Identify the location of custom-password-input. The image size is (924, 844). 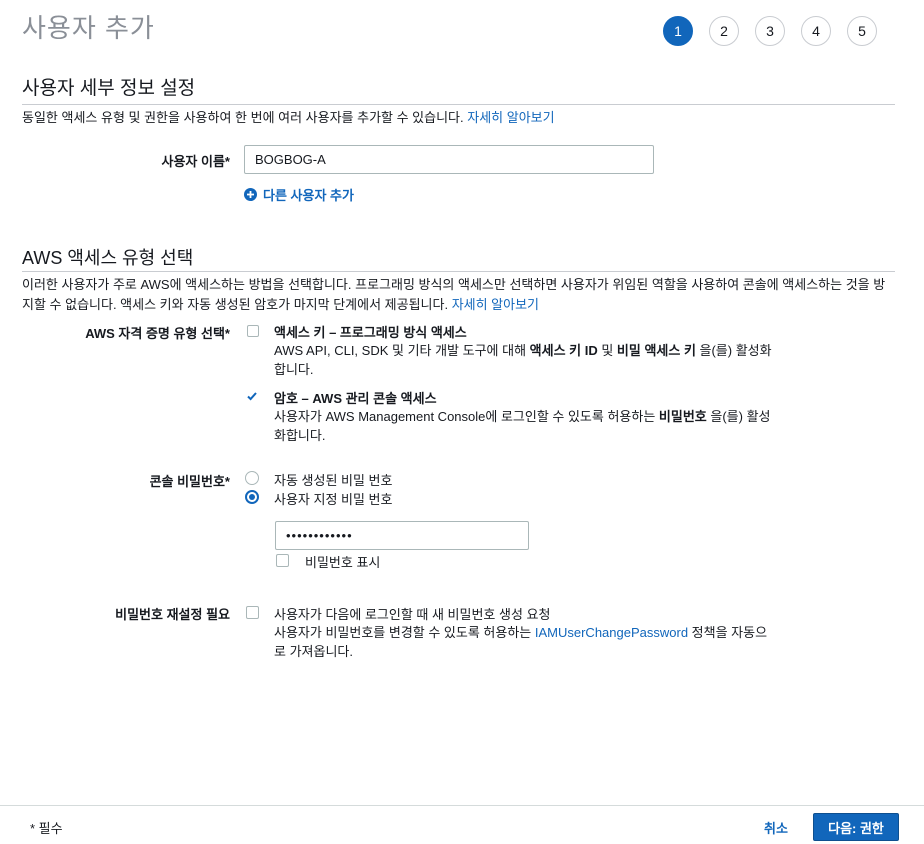
(402, 535).